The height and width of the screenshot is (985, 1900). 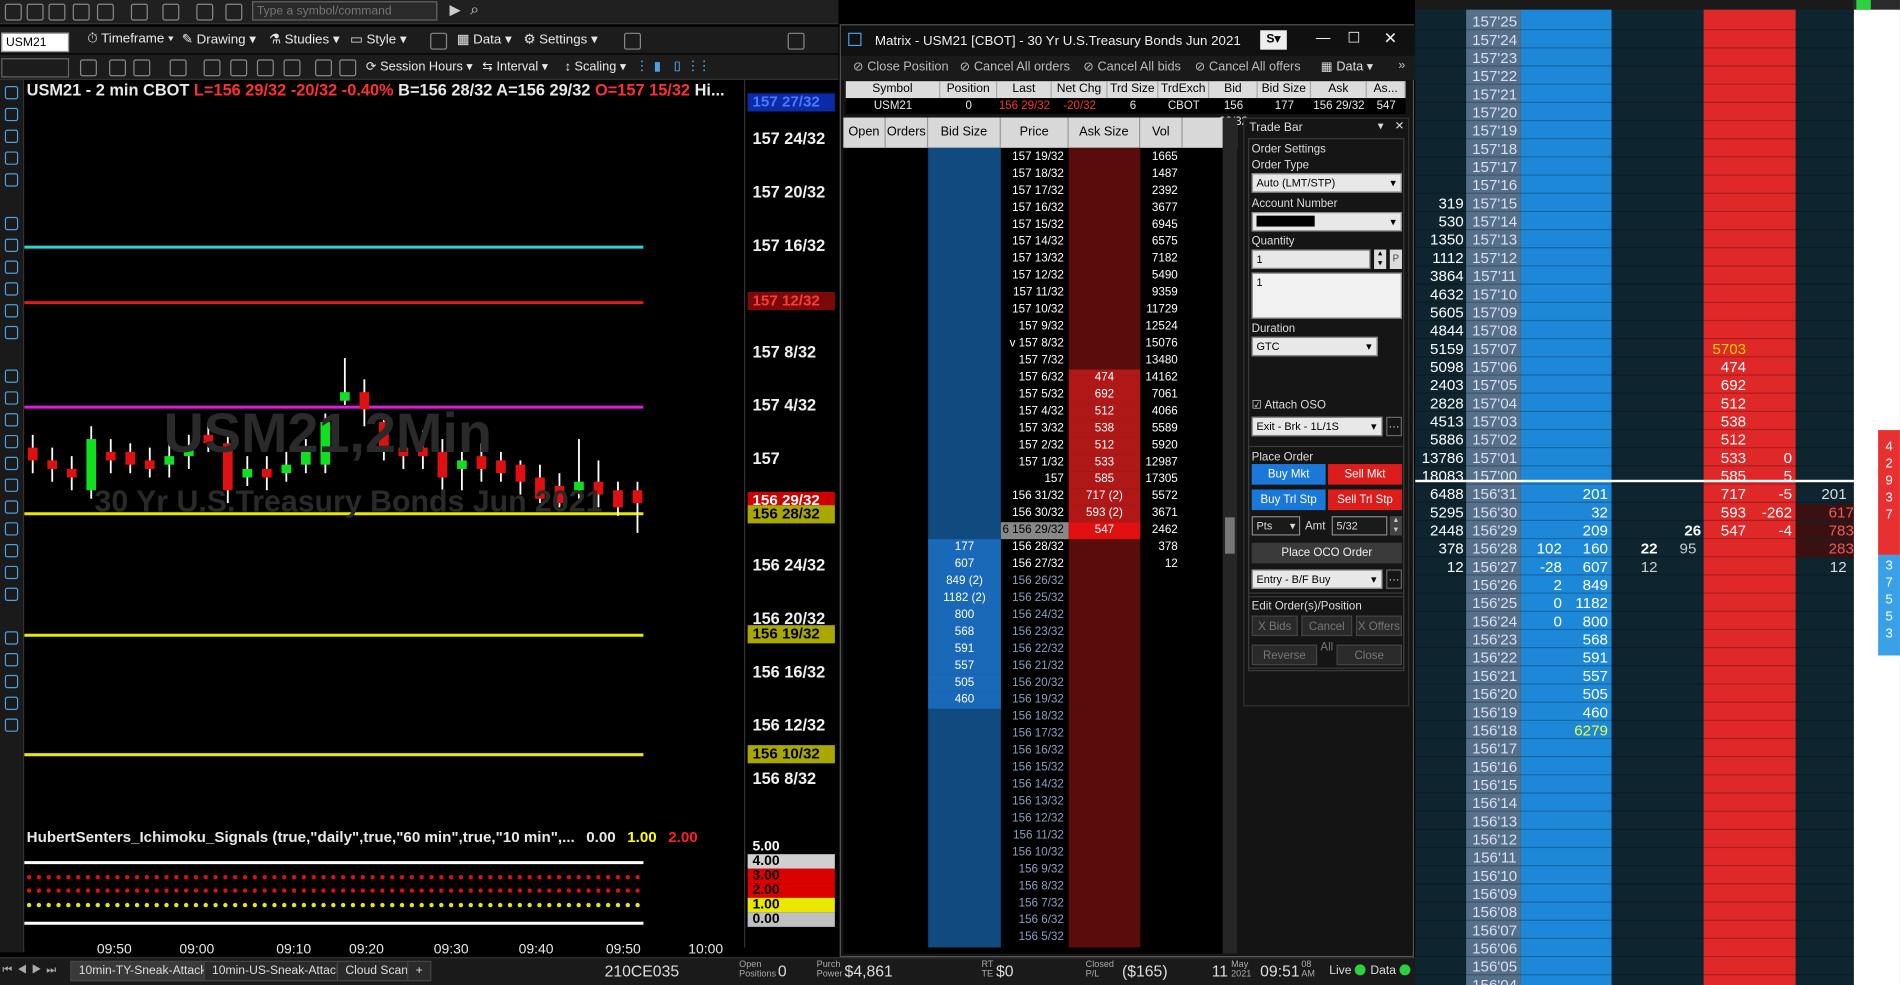 I want to click on price-cell: 156 7/32, so click(x=1035, y=903).